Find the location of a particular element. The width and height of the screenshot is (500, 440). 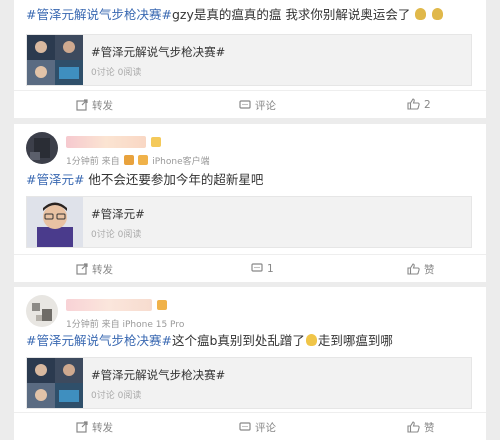

post-text: #管泽元解说气步枪决赛#这个瘟b真别到处乱蹭了 走到哪瘟到哪 is located at coordinates (209, 341).